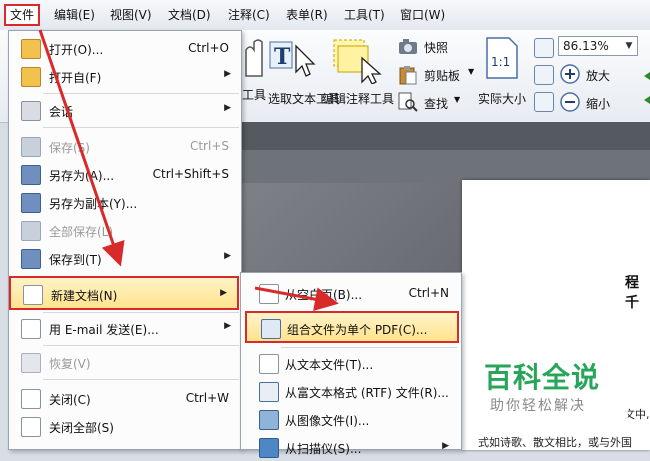 The width and height of the screenshot is (650, 461). Describe the element at coordinates (570, 74) in the screenshot. I see `zoom-in-icon` at that location.